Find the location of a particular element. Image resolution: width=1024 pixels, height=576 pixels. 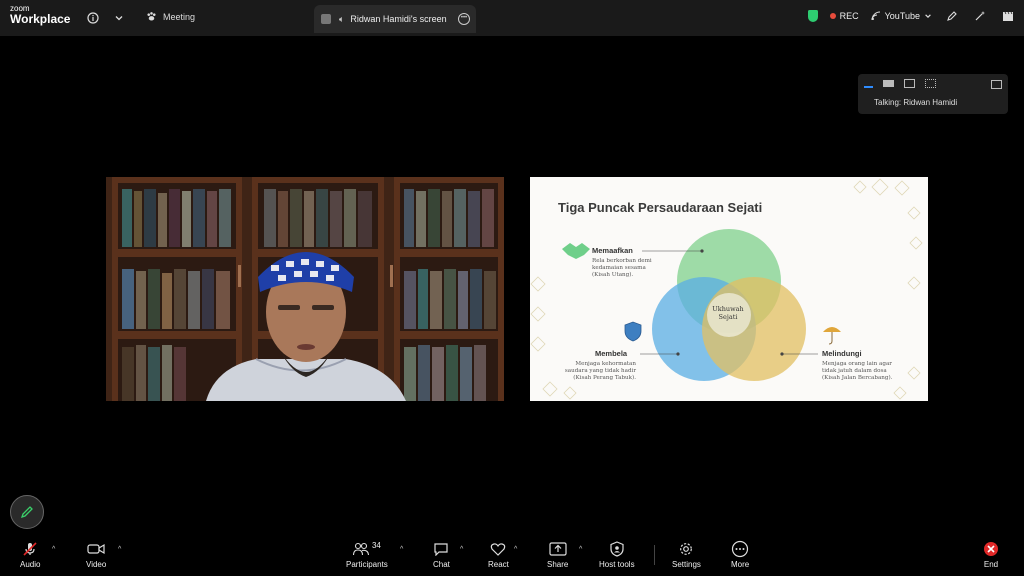

host-shield-icon is located at coordinates (617, 549).